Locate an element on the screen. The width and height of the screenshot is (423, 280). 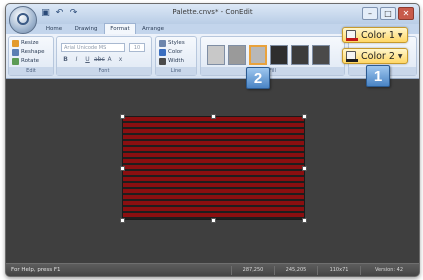
color2-label: Color 2 is located at coordinates (378, 56).